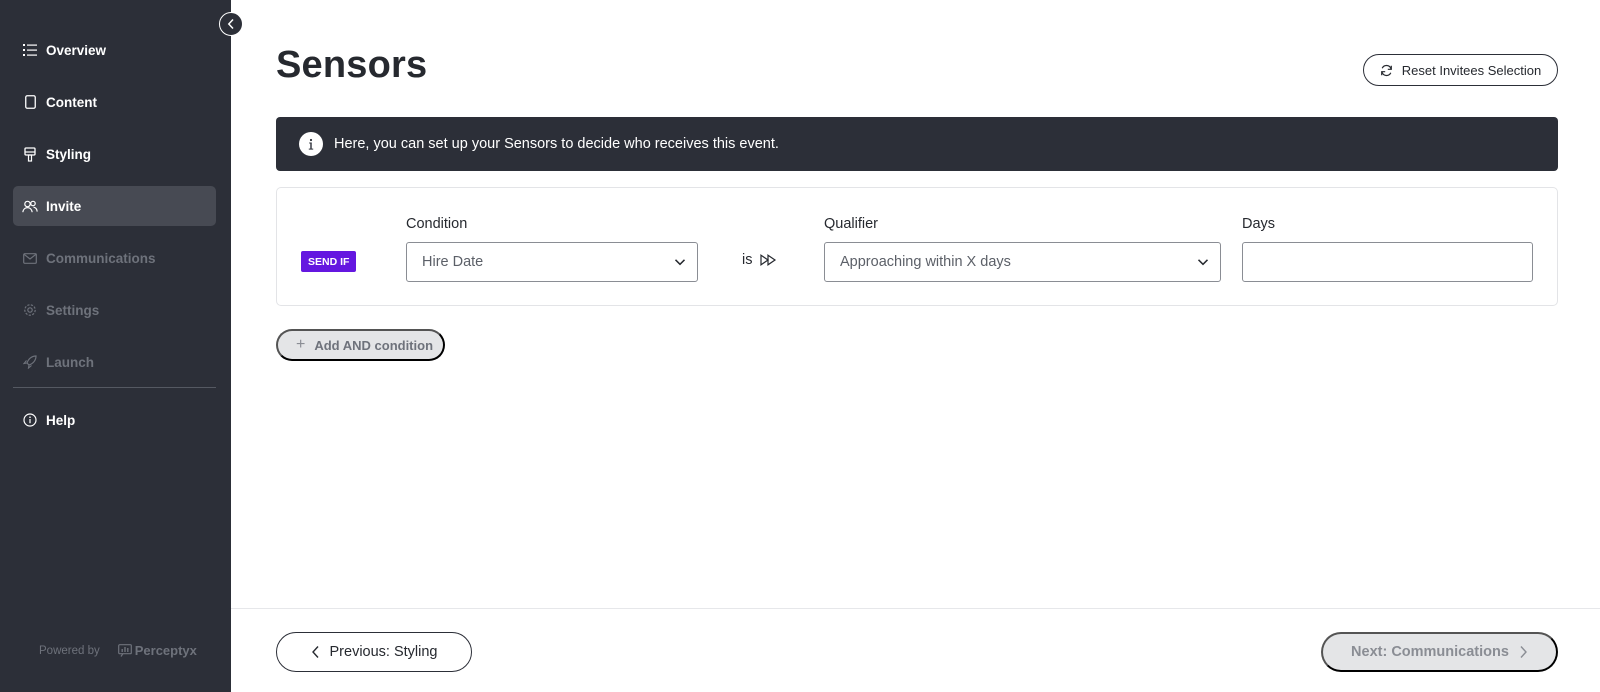 This screenshot has width=1600, height=692. Describe the element at coordinates (925, 262) in the screenshot. I see `qualifier-select-value: Approaching within X days` at that location.